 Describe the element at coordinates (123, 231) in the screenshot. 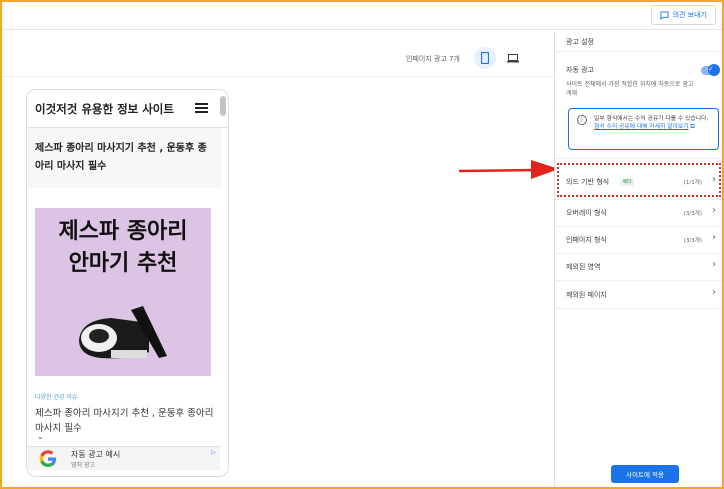

I see `thumbnail-text-line1: 제스파 종아리` at that location.